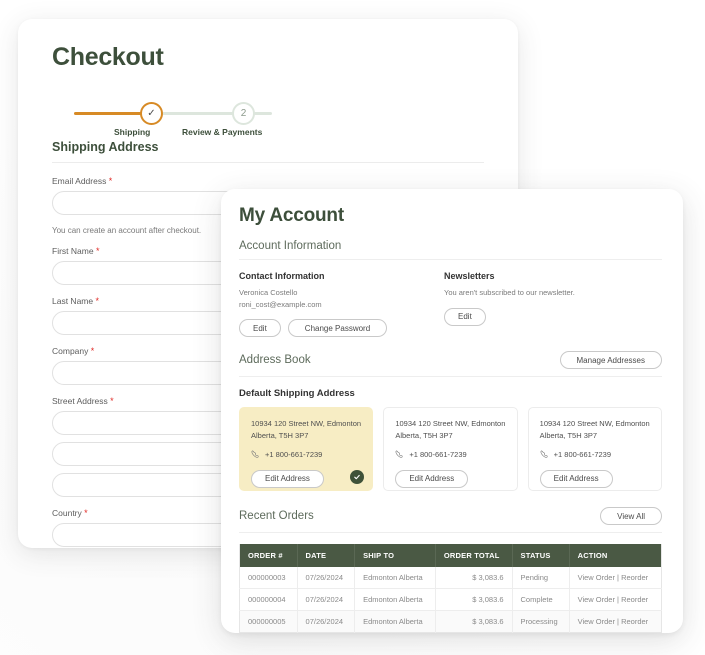  Describe the element at coordinates (282, 276) in the screenshot. I see `contact-information-heading: Contact Information` at that location.